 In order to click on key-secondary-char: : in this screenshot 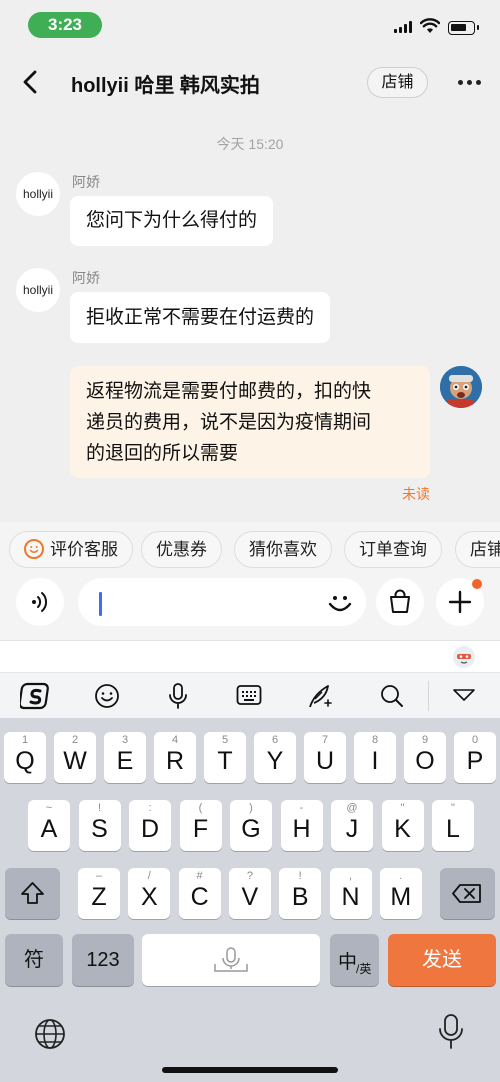, I will do `click(150, 808)`.